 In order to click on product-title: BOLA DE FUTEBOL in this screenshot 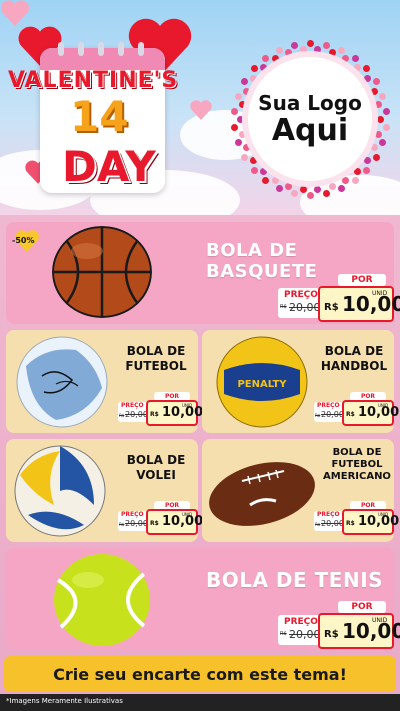, I will do `click(156, 359)`.